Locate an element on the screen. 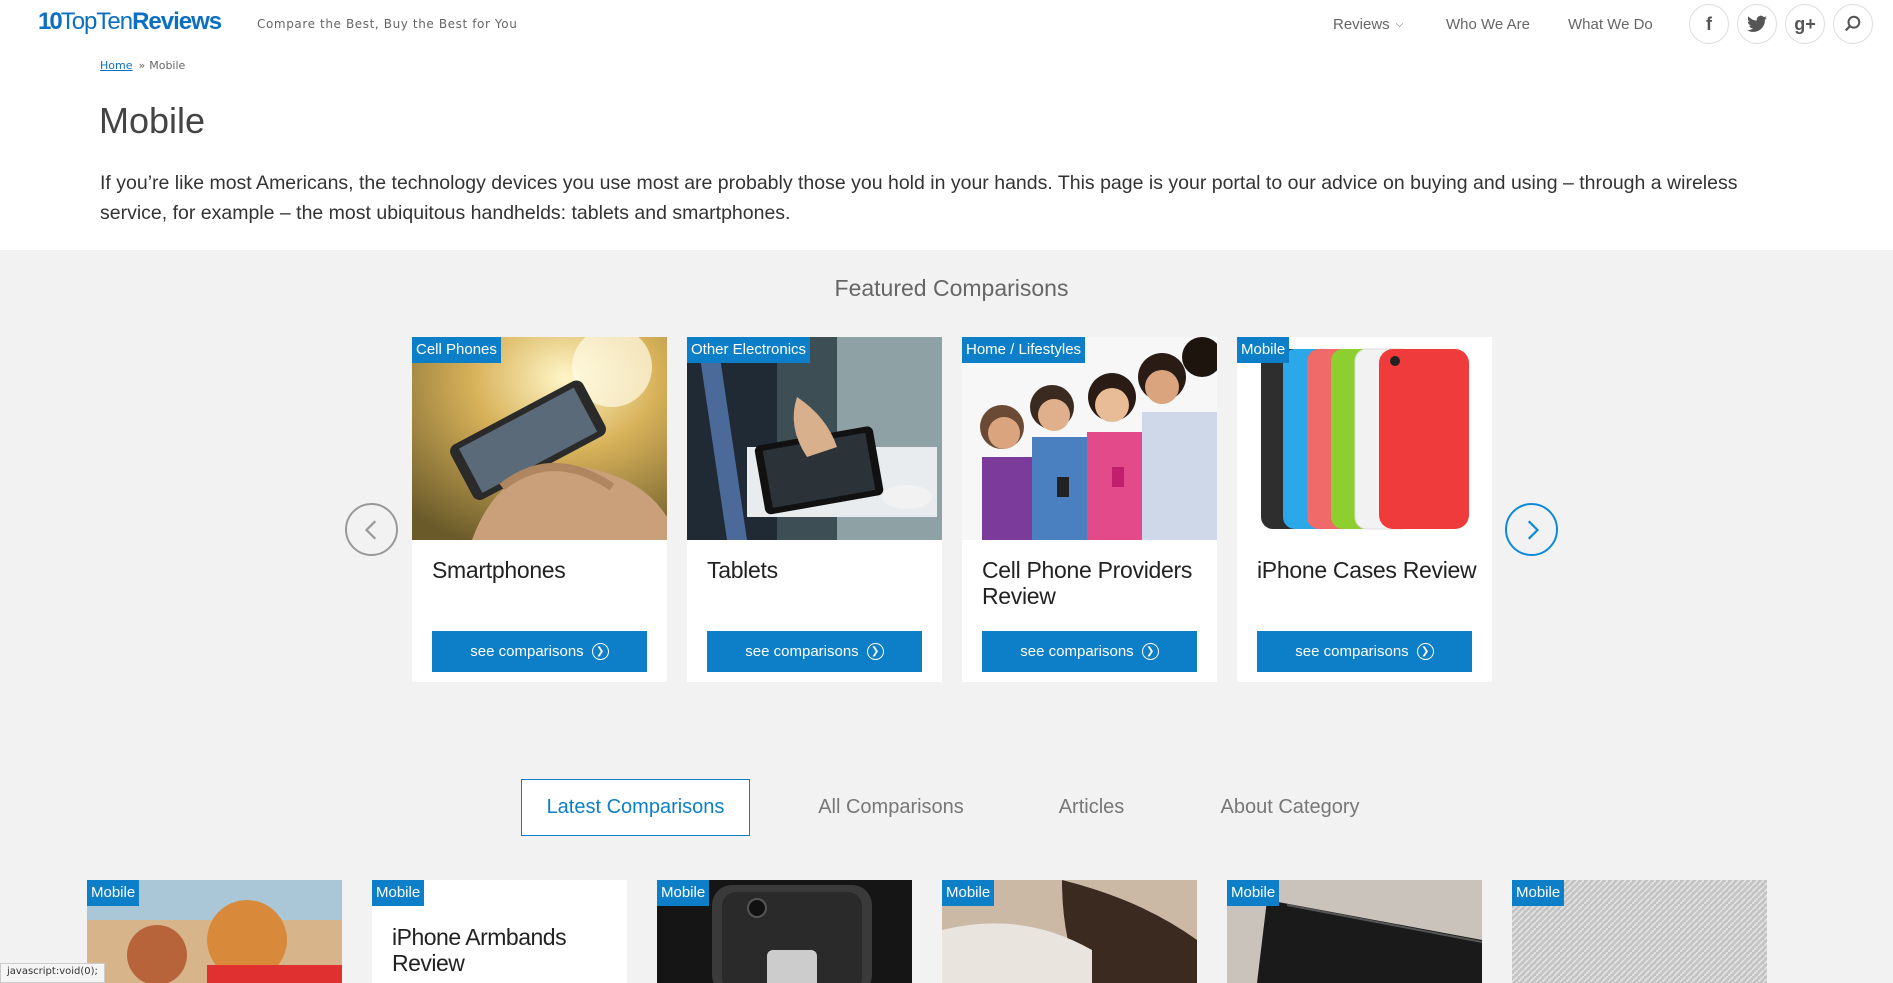 This screenshot has height=983, width=1893. facebook-icon: f is located at coordinates (1709, 24).